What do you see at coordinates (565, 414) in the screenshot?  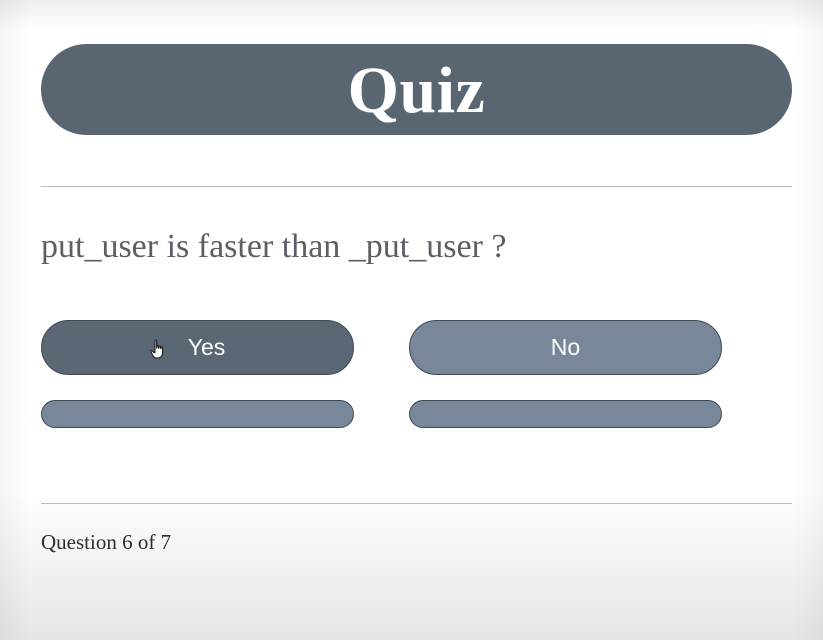 I see `no-result-bar` at bounding box center [565, 414].